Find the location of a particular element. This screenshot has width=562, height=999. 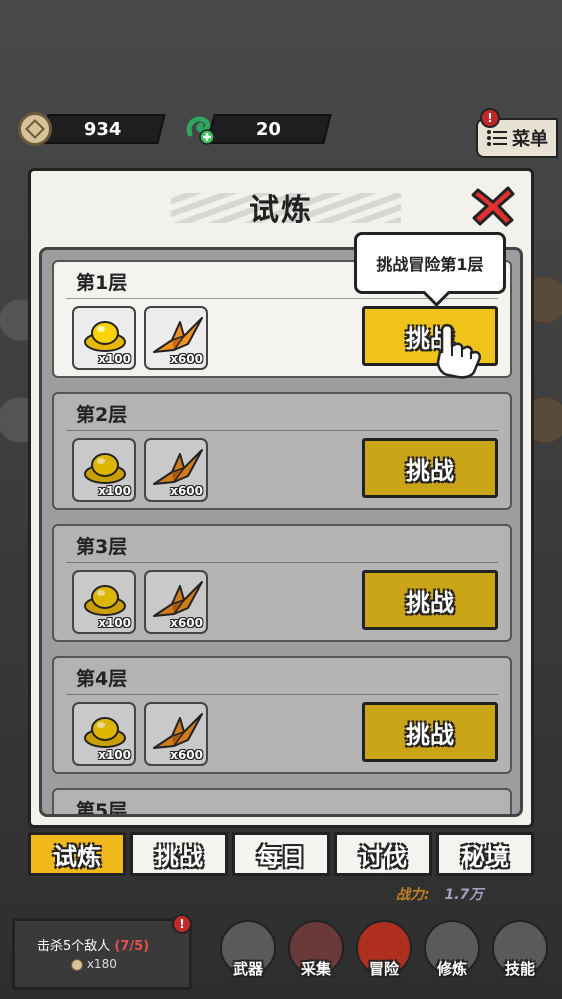

nav-gather: 采集 is located at coordinates (316, 955).